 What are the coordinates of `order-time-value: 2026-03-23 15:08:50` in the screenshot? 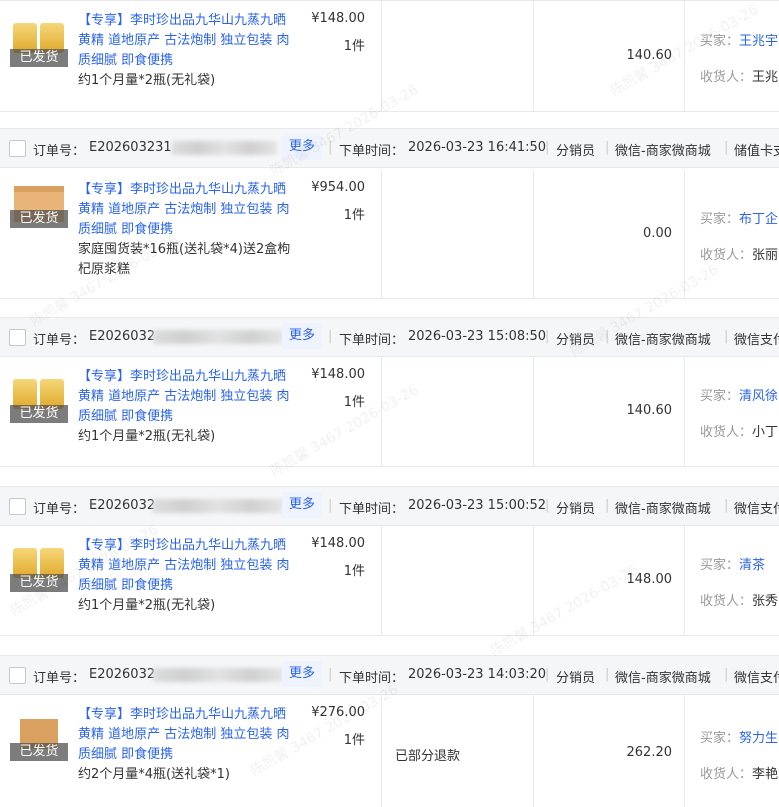 It's located at (477, 336).